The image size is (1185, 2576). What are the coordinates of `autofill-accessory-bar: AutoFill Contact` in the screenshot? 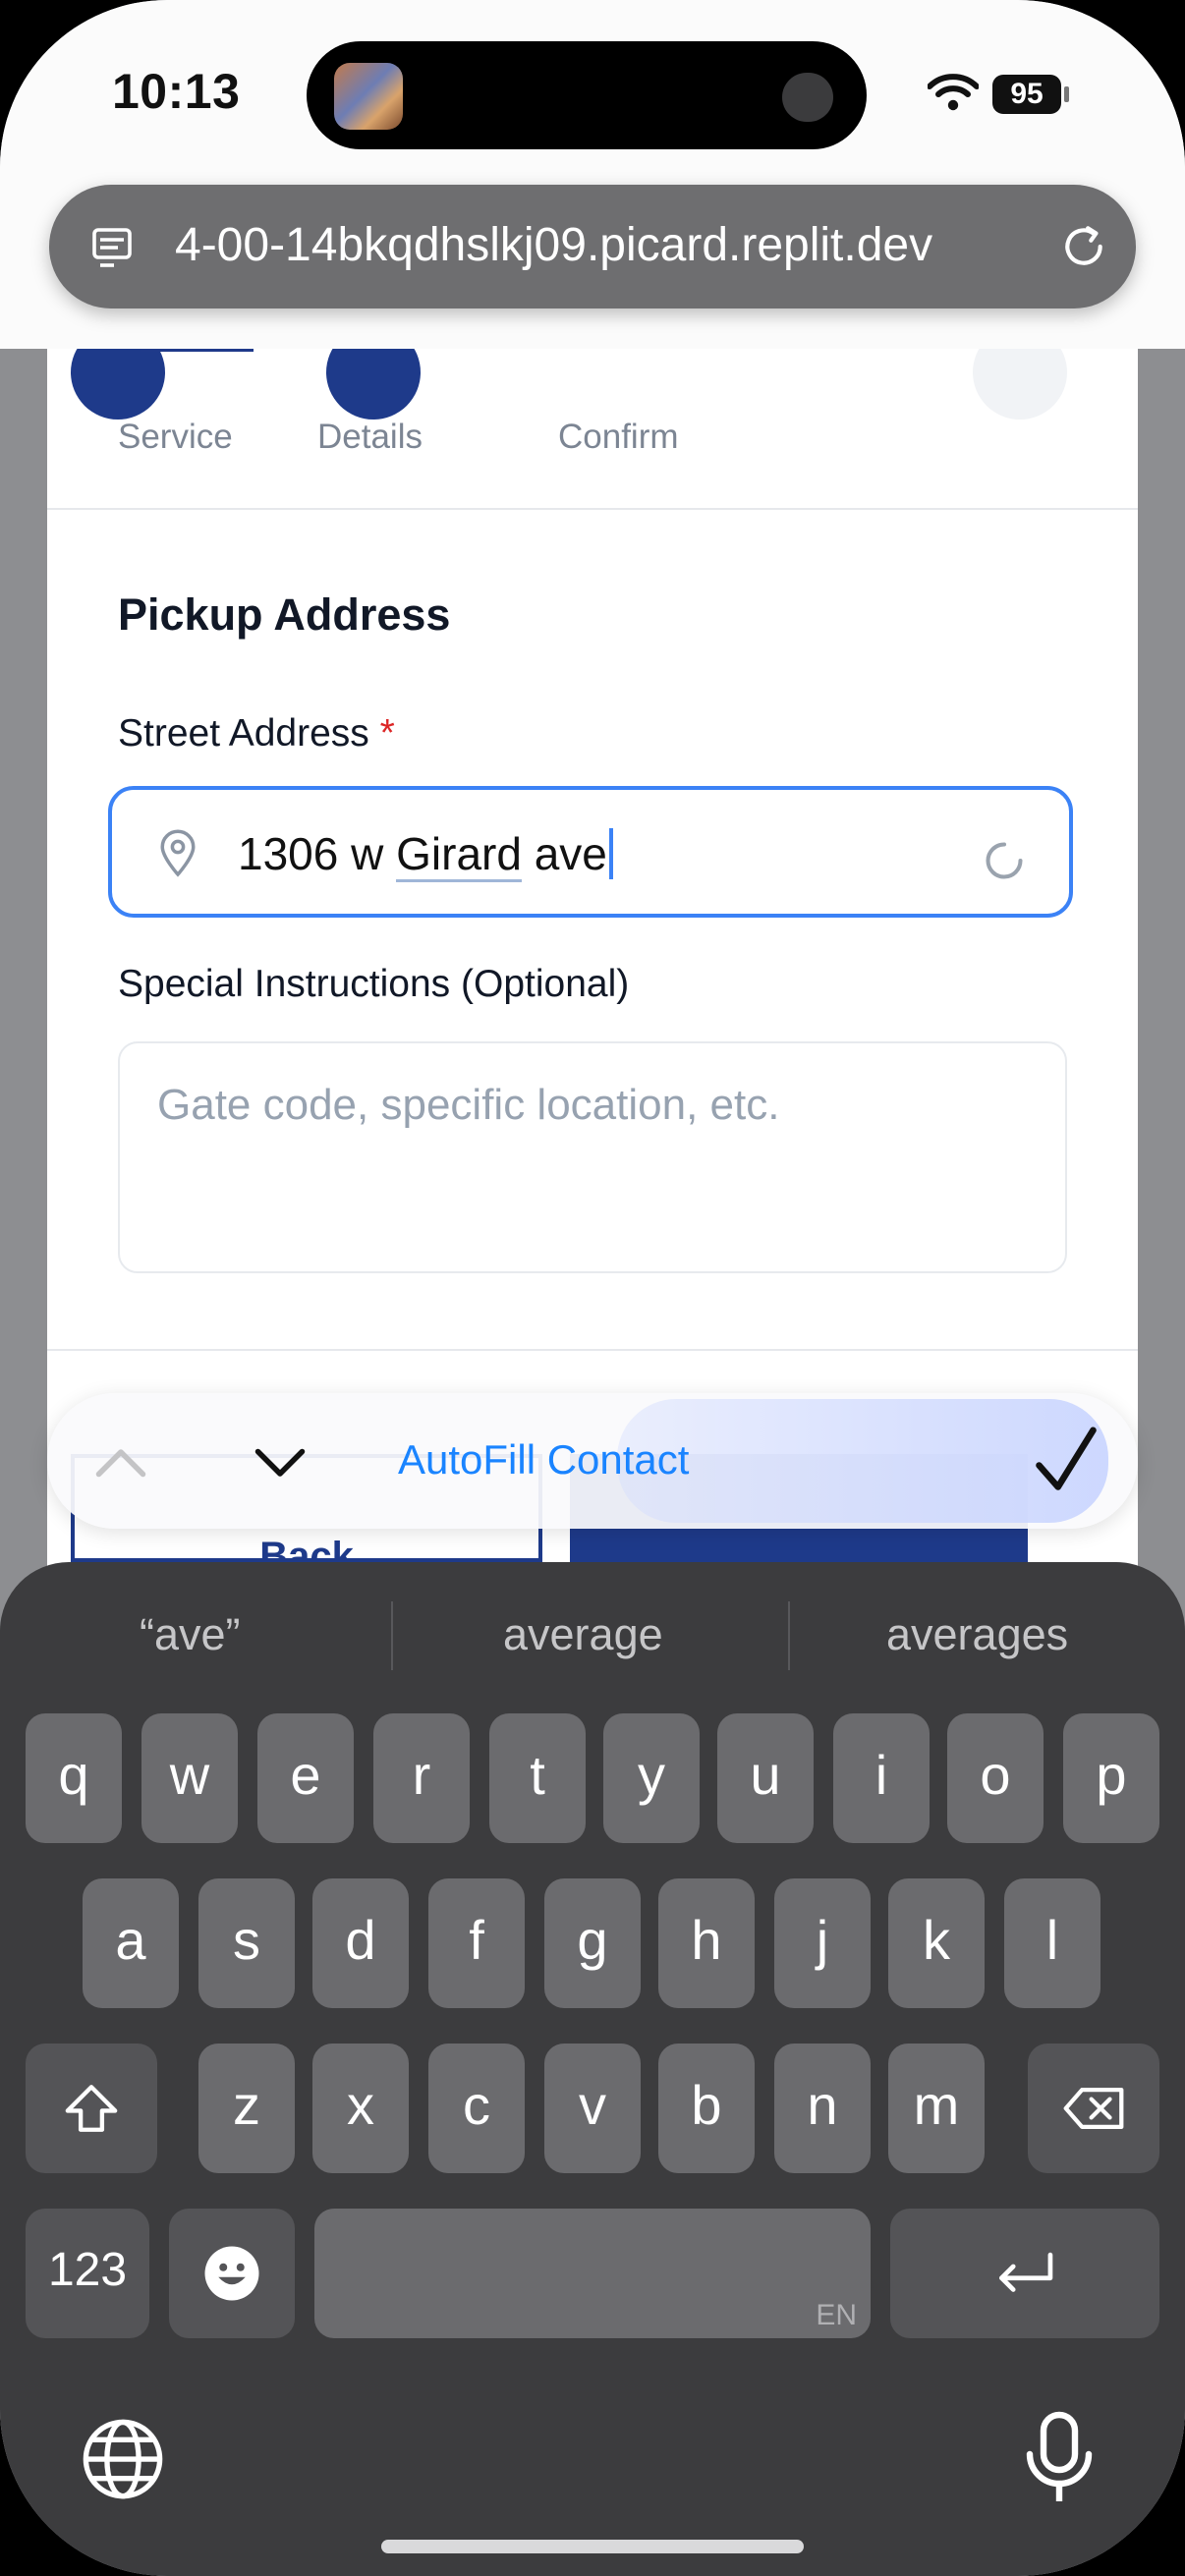 It's located at (592, 1461).